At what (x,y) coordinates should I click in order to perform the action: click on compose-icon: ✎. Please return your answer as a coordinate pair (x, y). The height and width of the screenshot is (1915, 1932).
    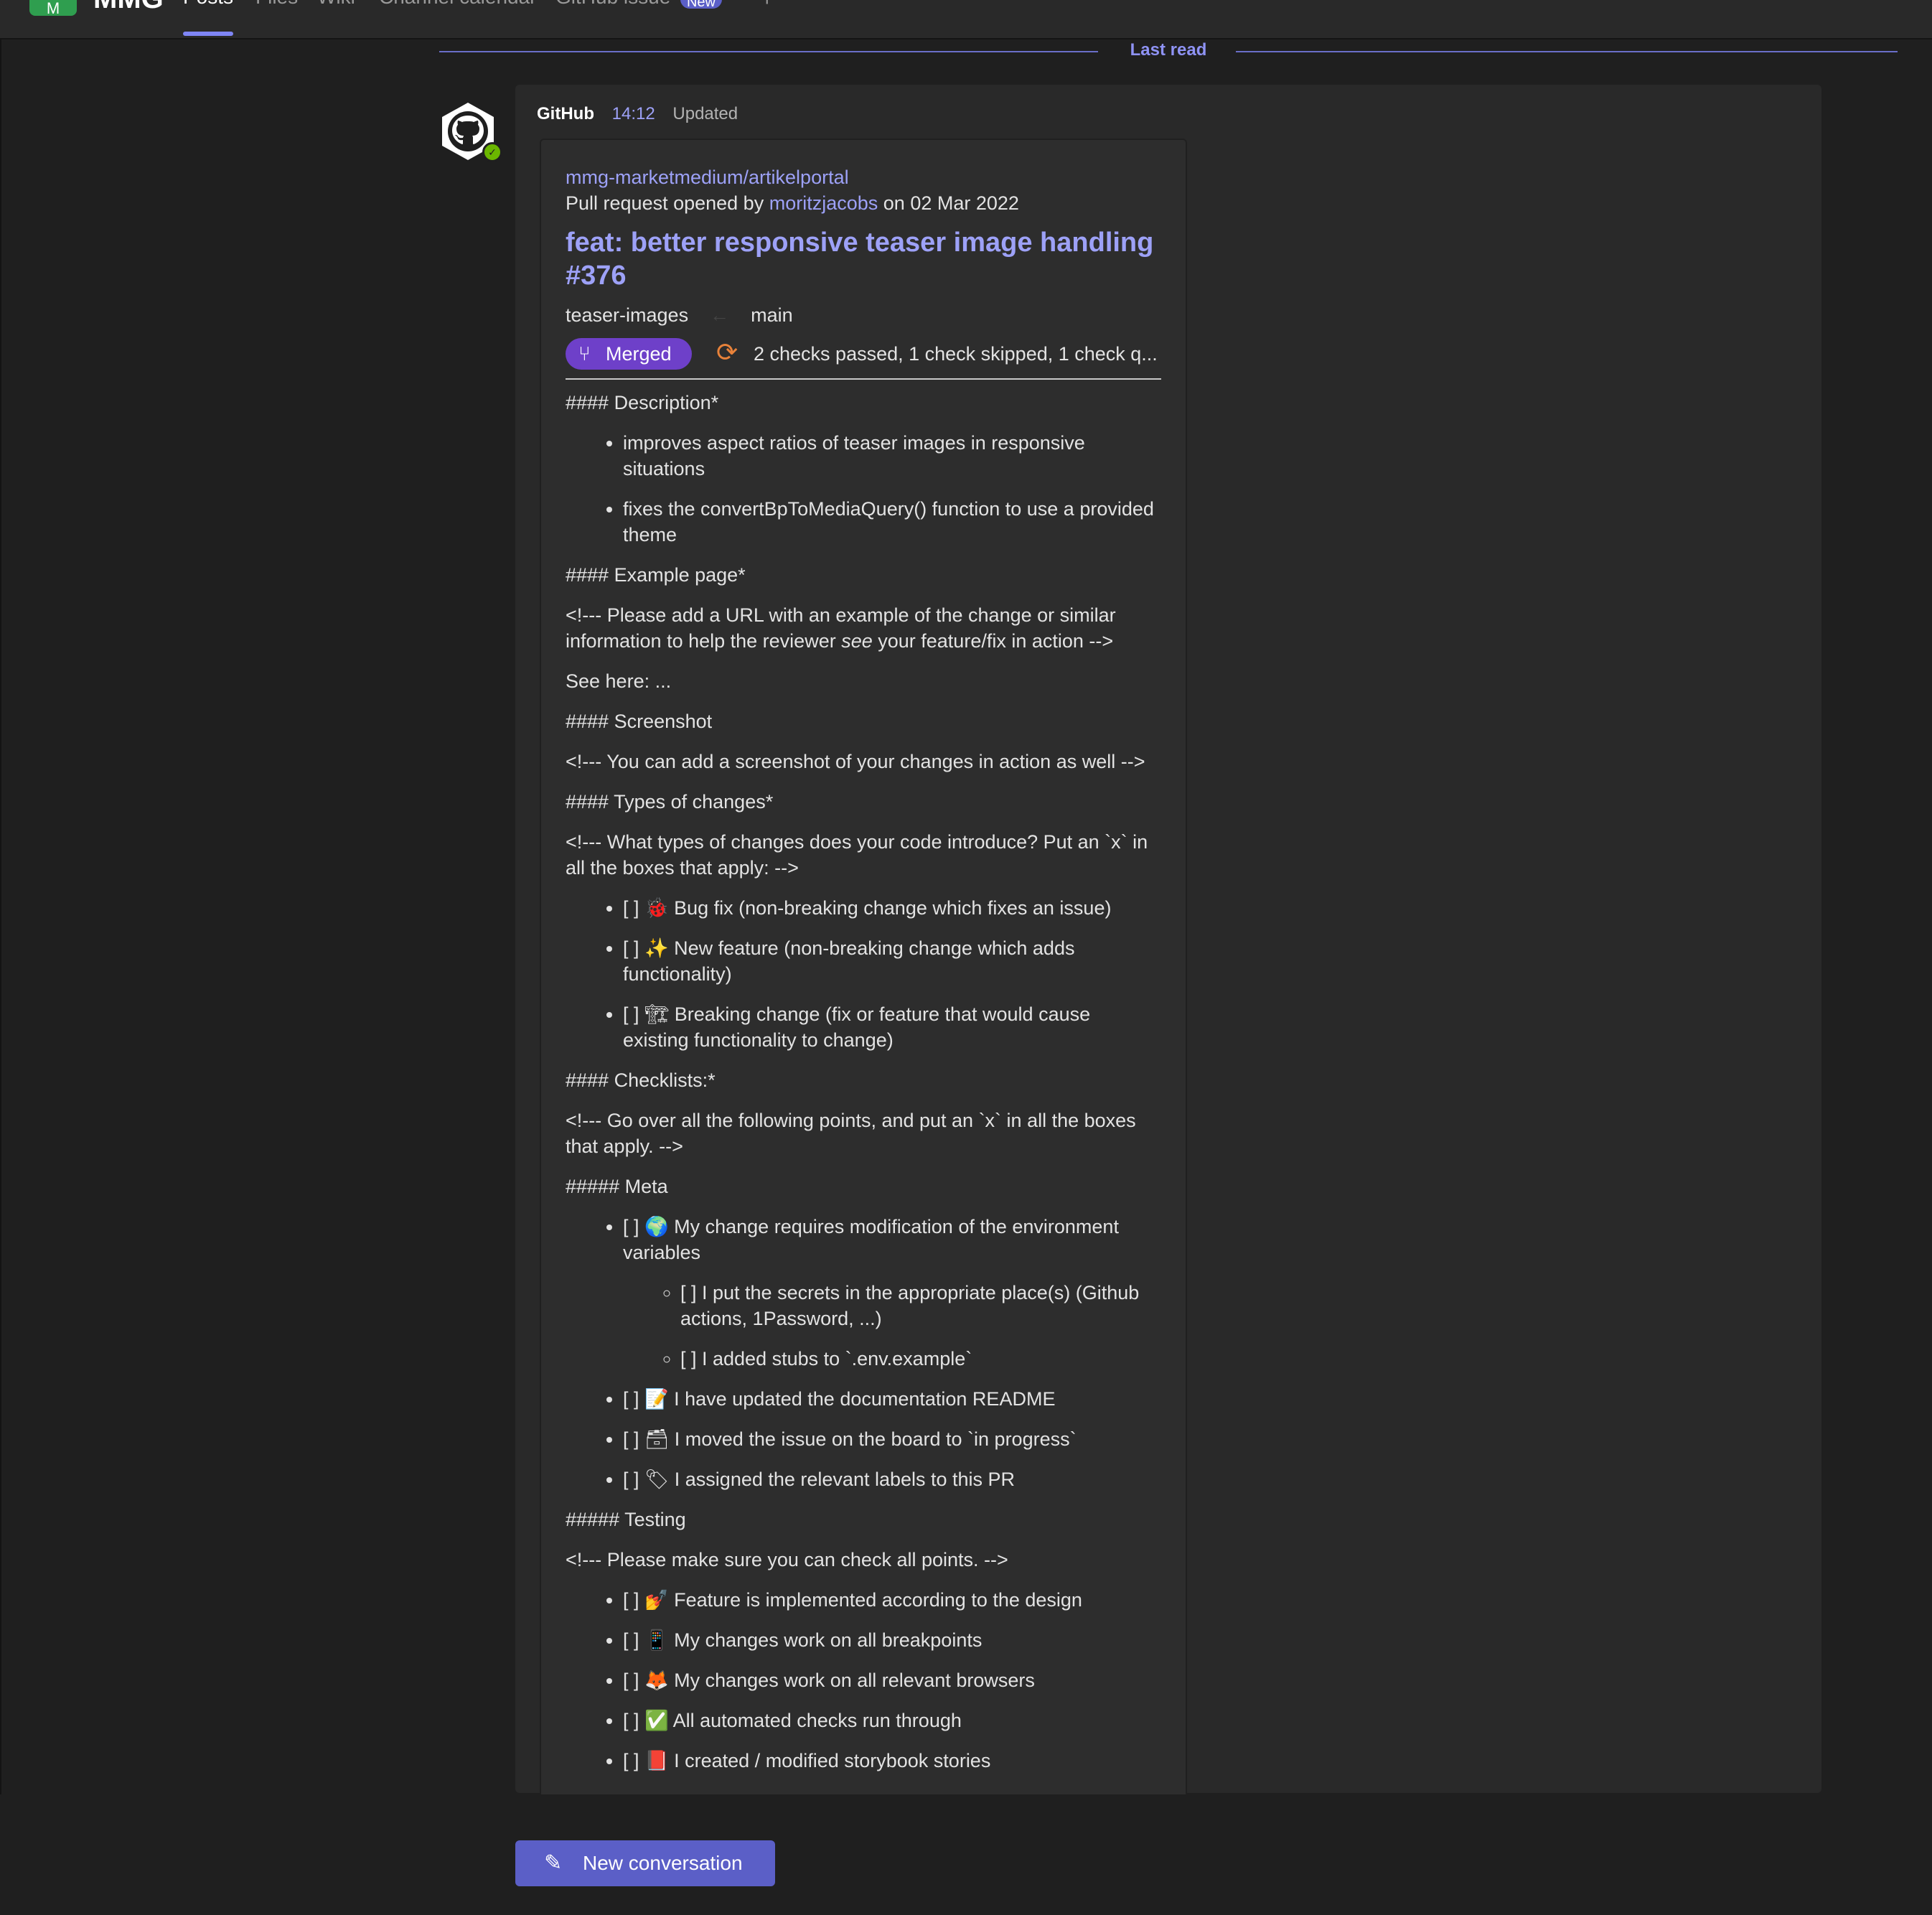
    Looking at the image, I should click on (553, 1863).